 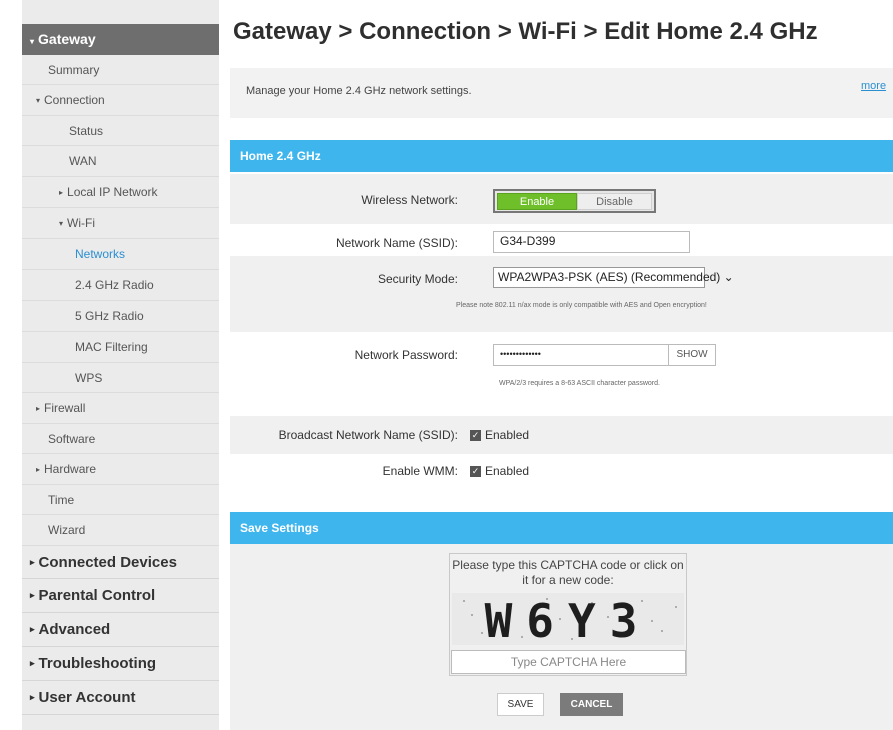 What do you see at coordinates (561, 528) in the screenshot?
I see `section-header-save-settings: Save Settings` at bounding box center [561, 528].